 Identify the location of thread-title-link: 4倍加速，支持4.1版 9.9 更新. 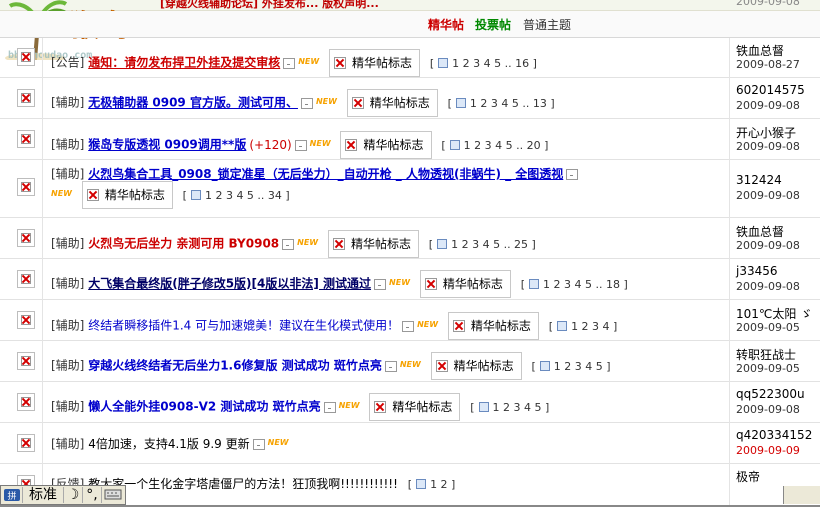
(168, 444).